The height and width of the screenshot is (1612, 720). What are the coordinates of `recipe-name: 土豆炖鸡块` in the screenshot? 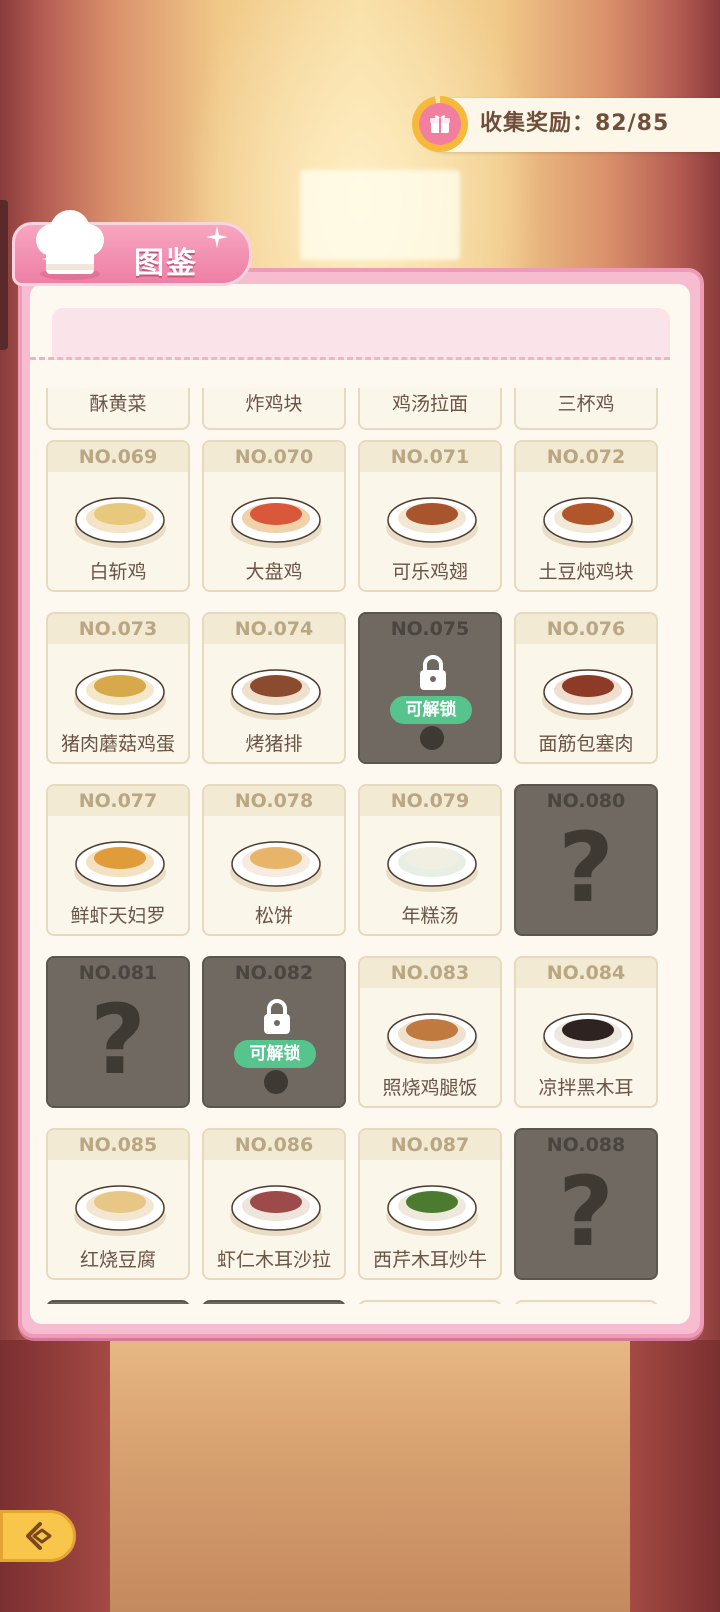 It's located at (586, 572).